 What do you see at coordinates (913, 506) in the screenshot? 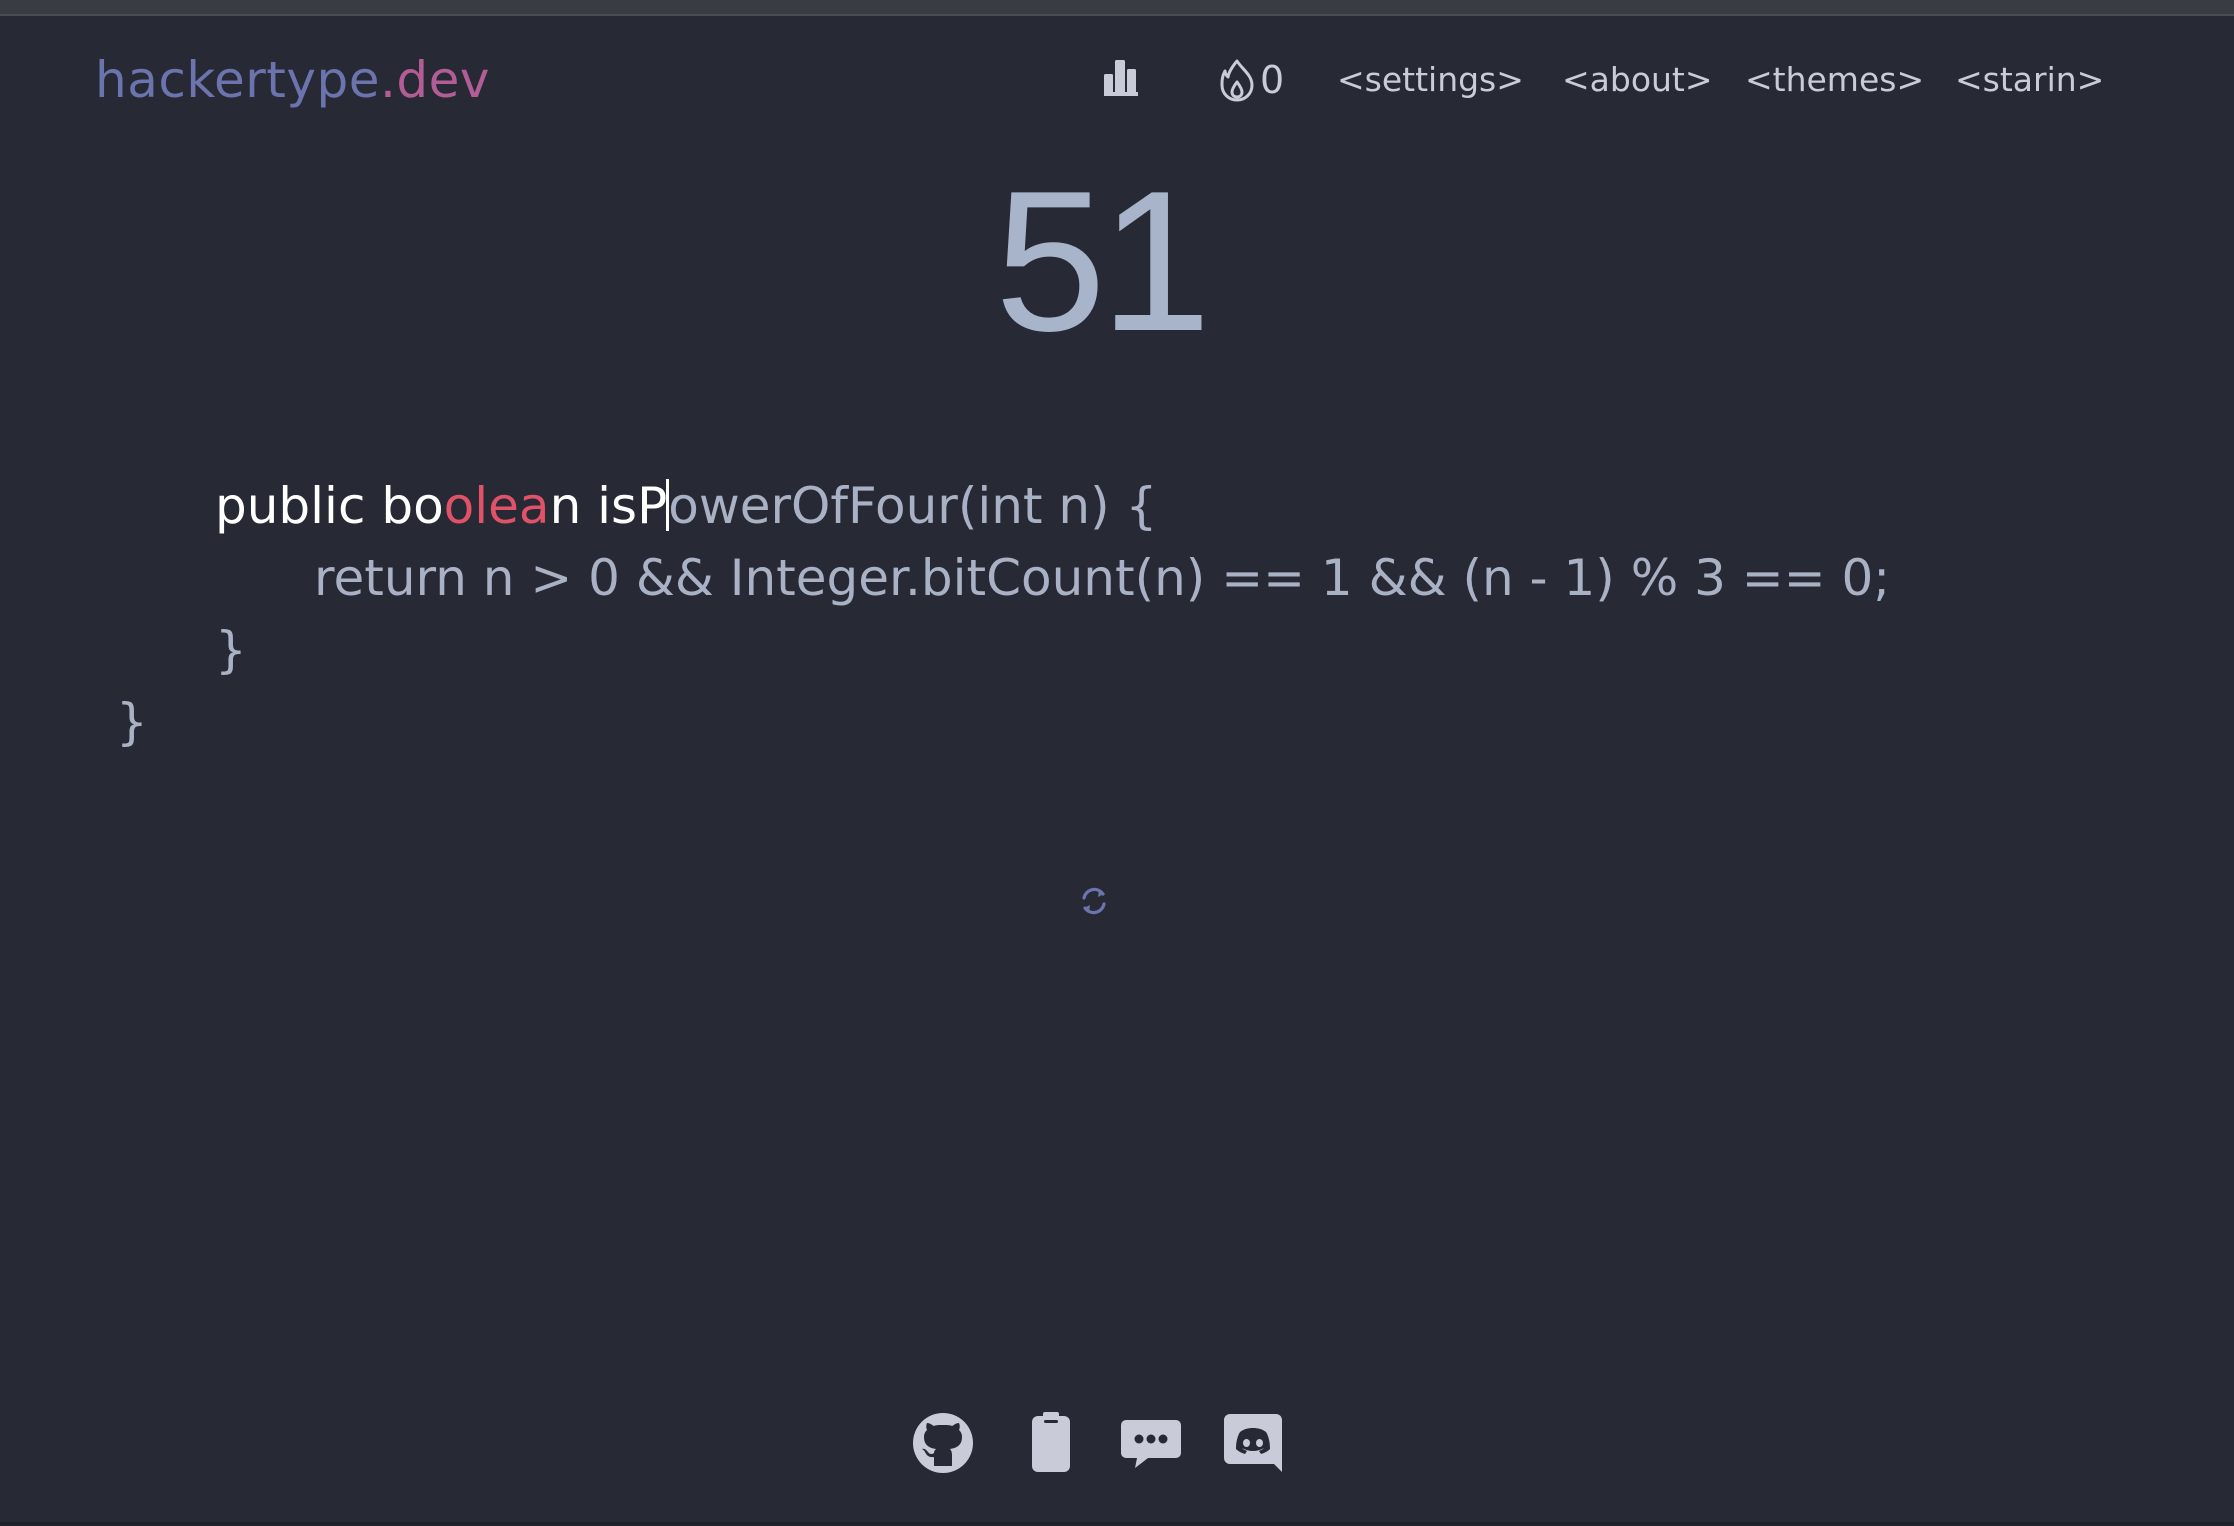
I see `pending-text: owerOfFour(int n) {` at bounding box center [913, 506].